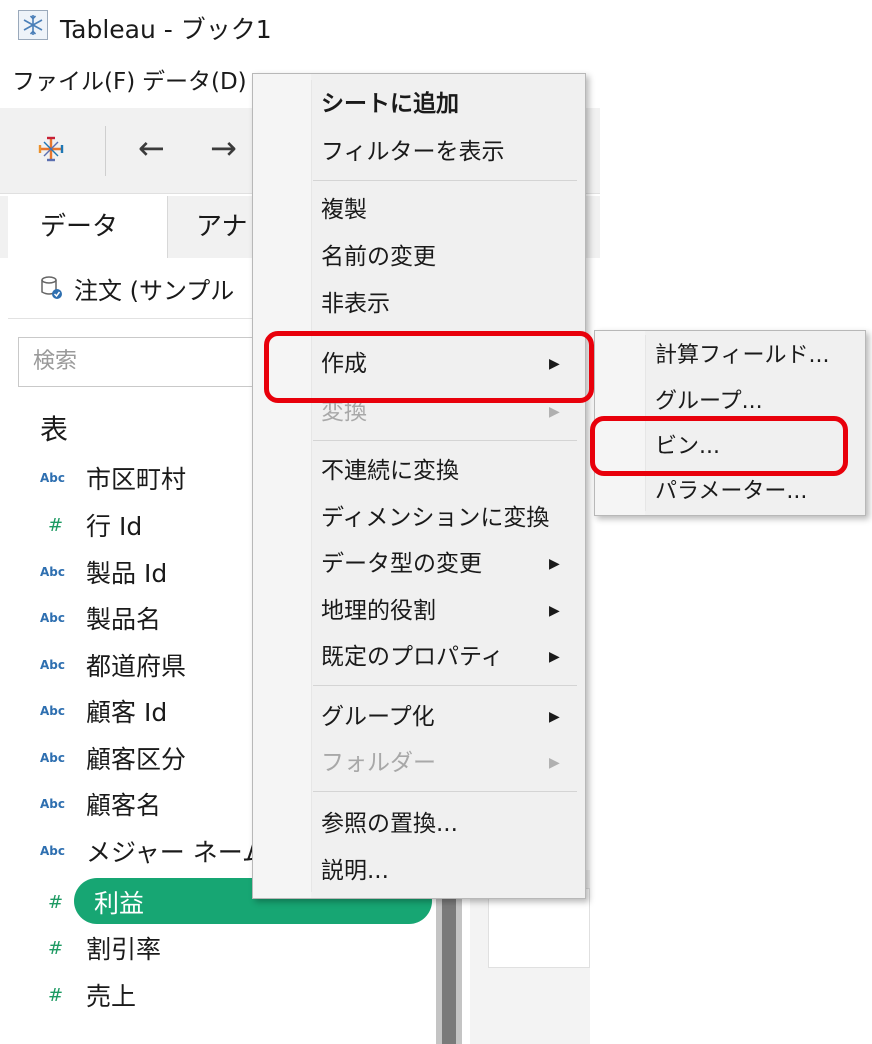  I want to click on field-item: Abc 製品 Id, so click(103, 572).